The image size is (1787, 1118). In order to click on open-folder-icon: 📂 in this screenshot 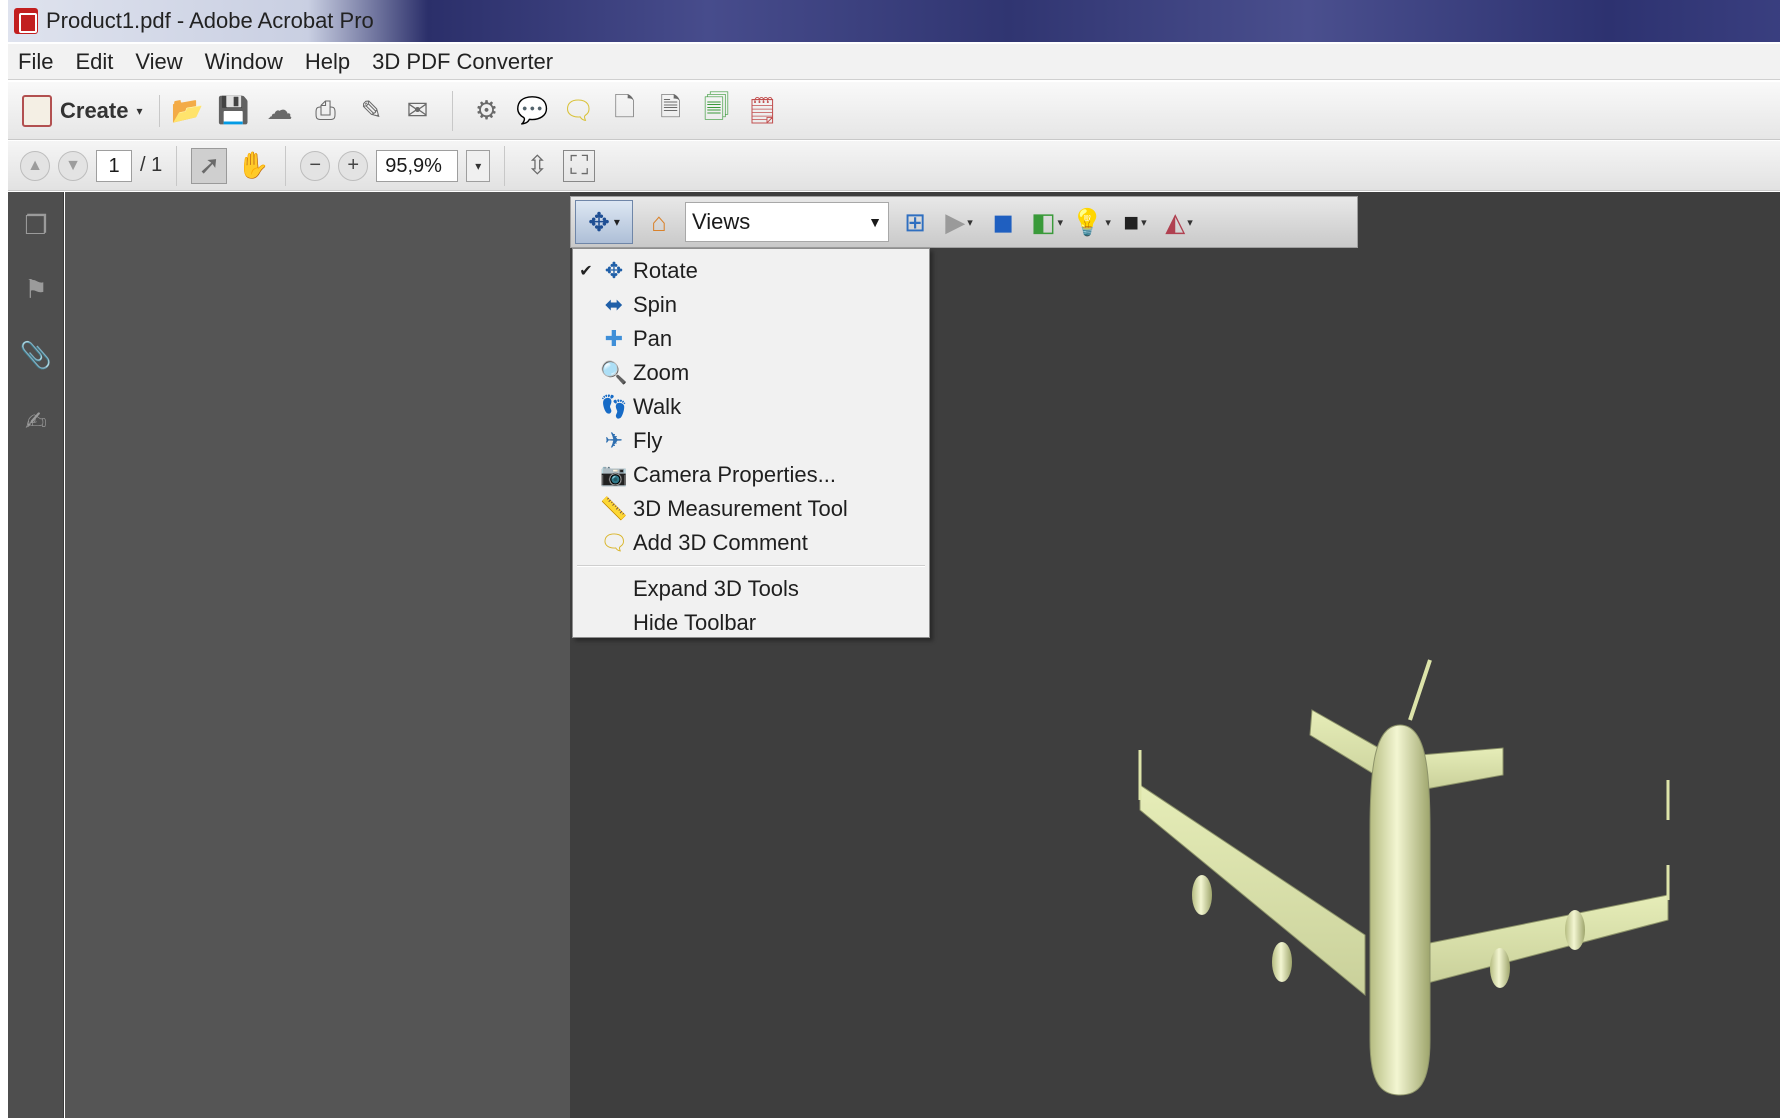, I will do `click(188, 111)`.